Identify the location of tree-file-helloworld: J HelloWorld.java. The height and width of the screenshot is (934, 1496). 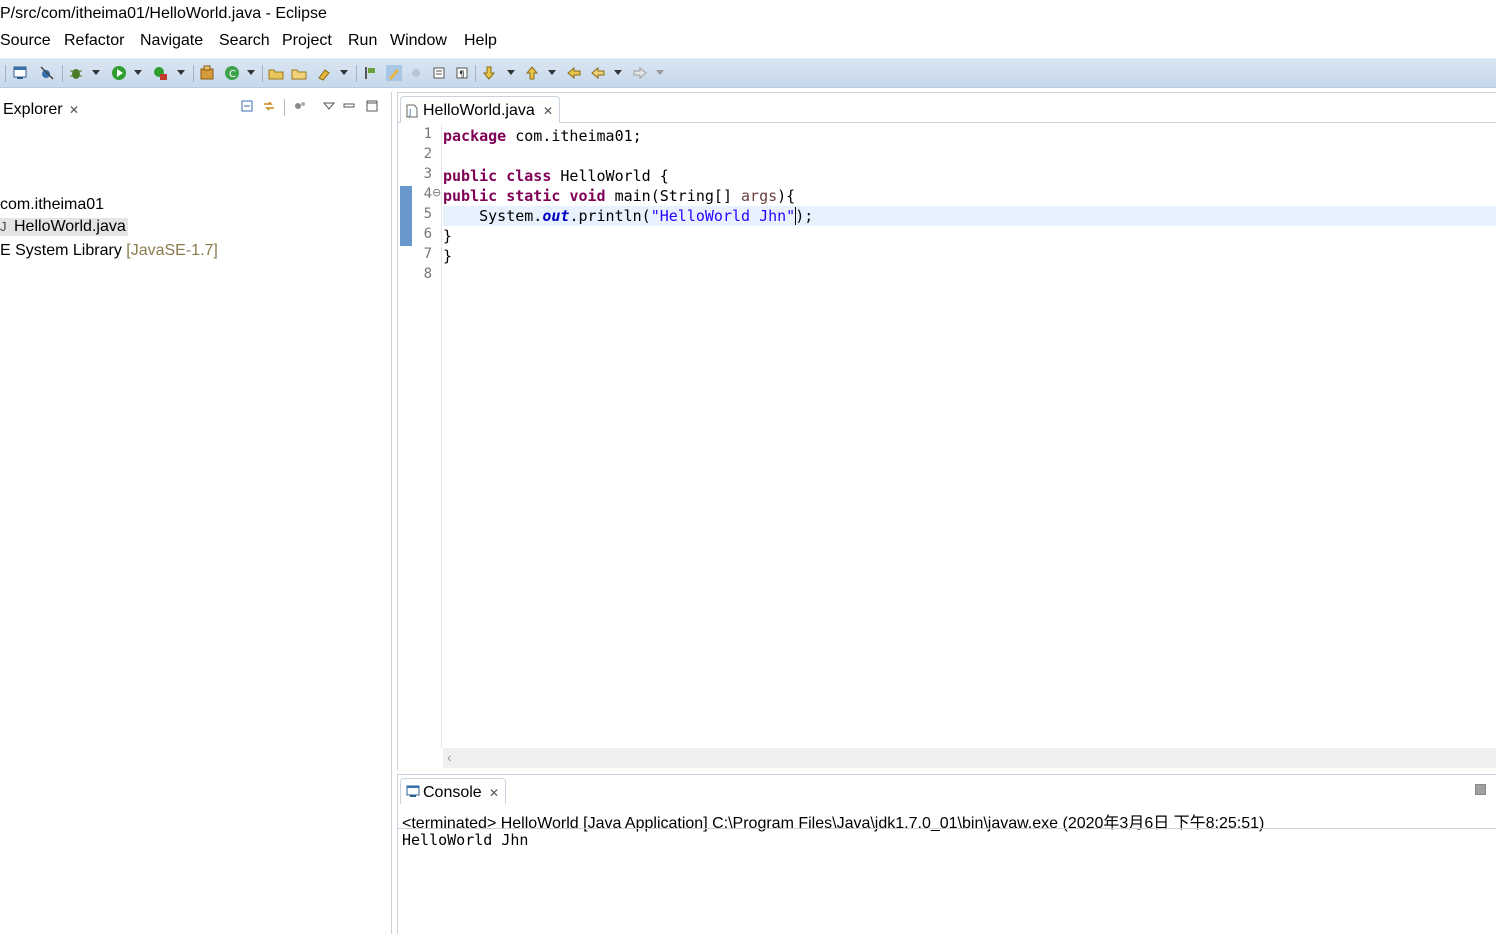
(64, 227).